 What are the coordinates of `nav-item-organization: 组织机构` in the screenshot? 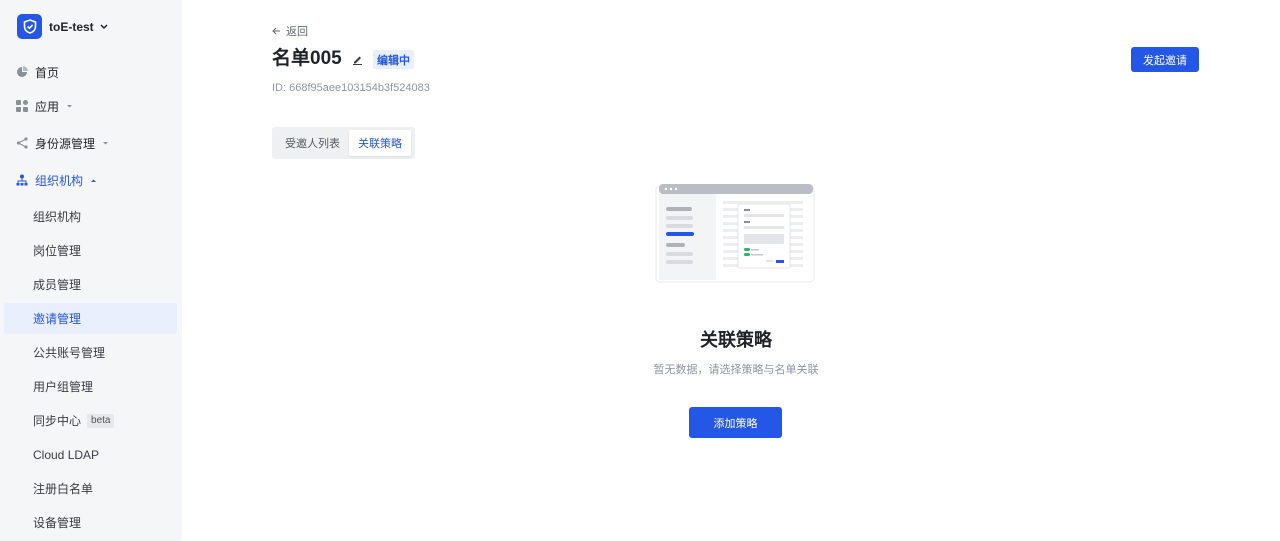 It's located at (56, 180).